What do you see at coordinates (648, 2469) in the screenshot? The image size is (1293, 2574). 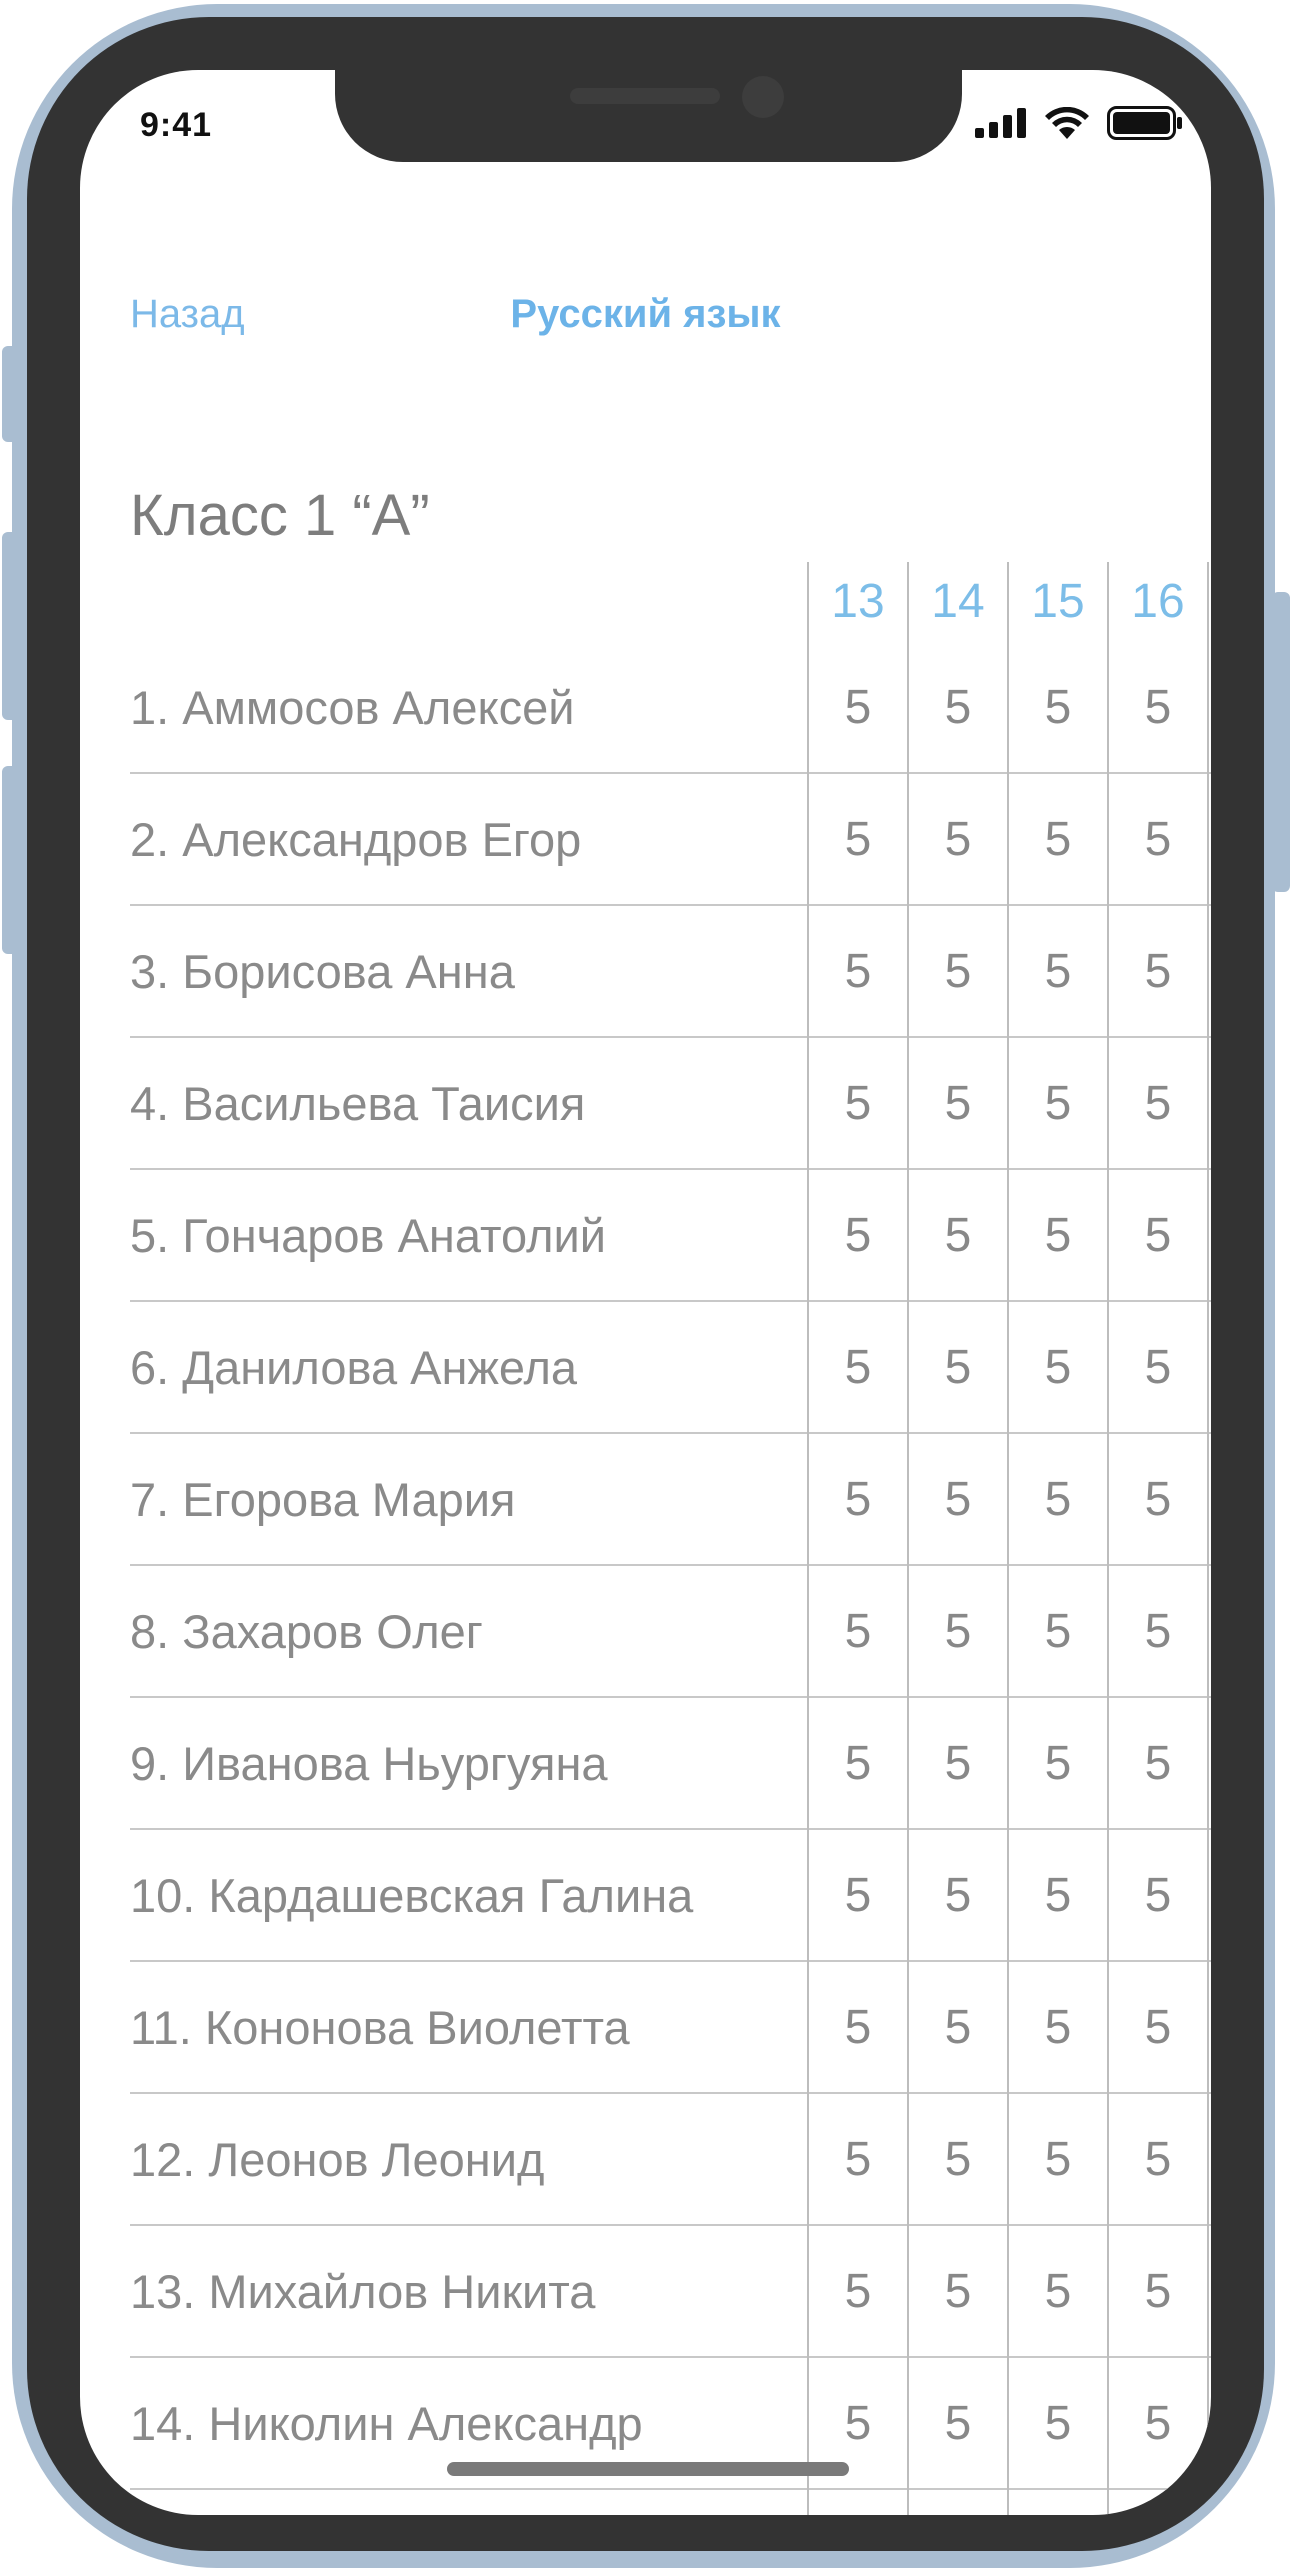 I see `home-indicator` at bounding box center [648, 2469].